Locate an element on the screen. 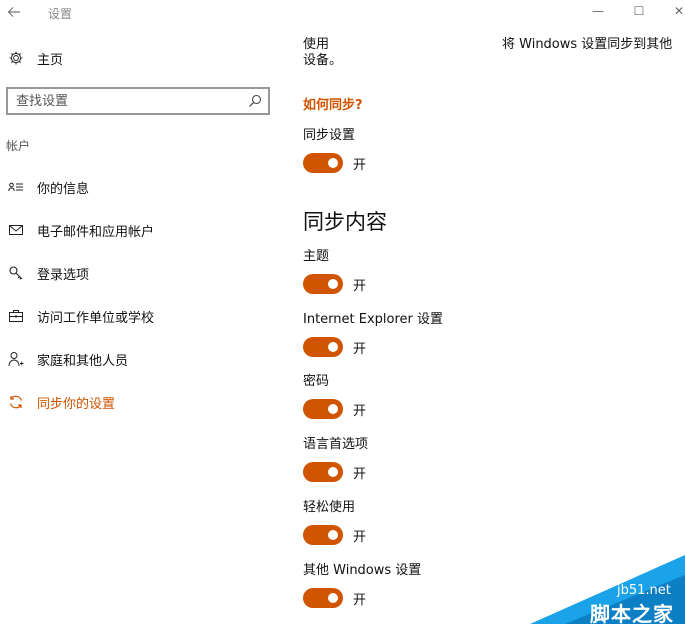  language-toggle is located at coordinates (323, 472).